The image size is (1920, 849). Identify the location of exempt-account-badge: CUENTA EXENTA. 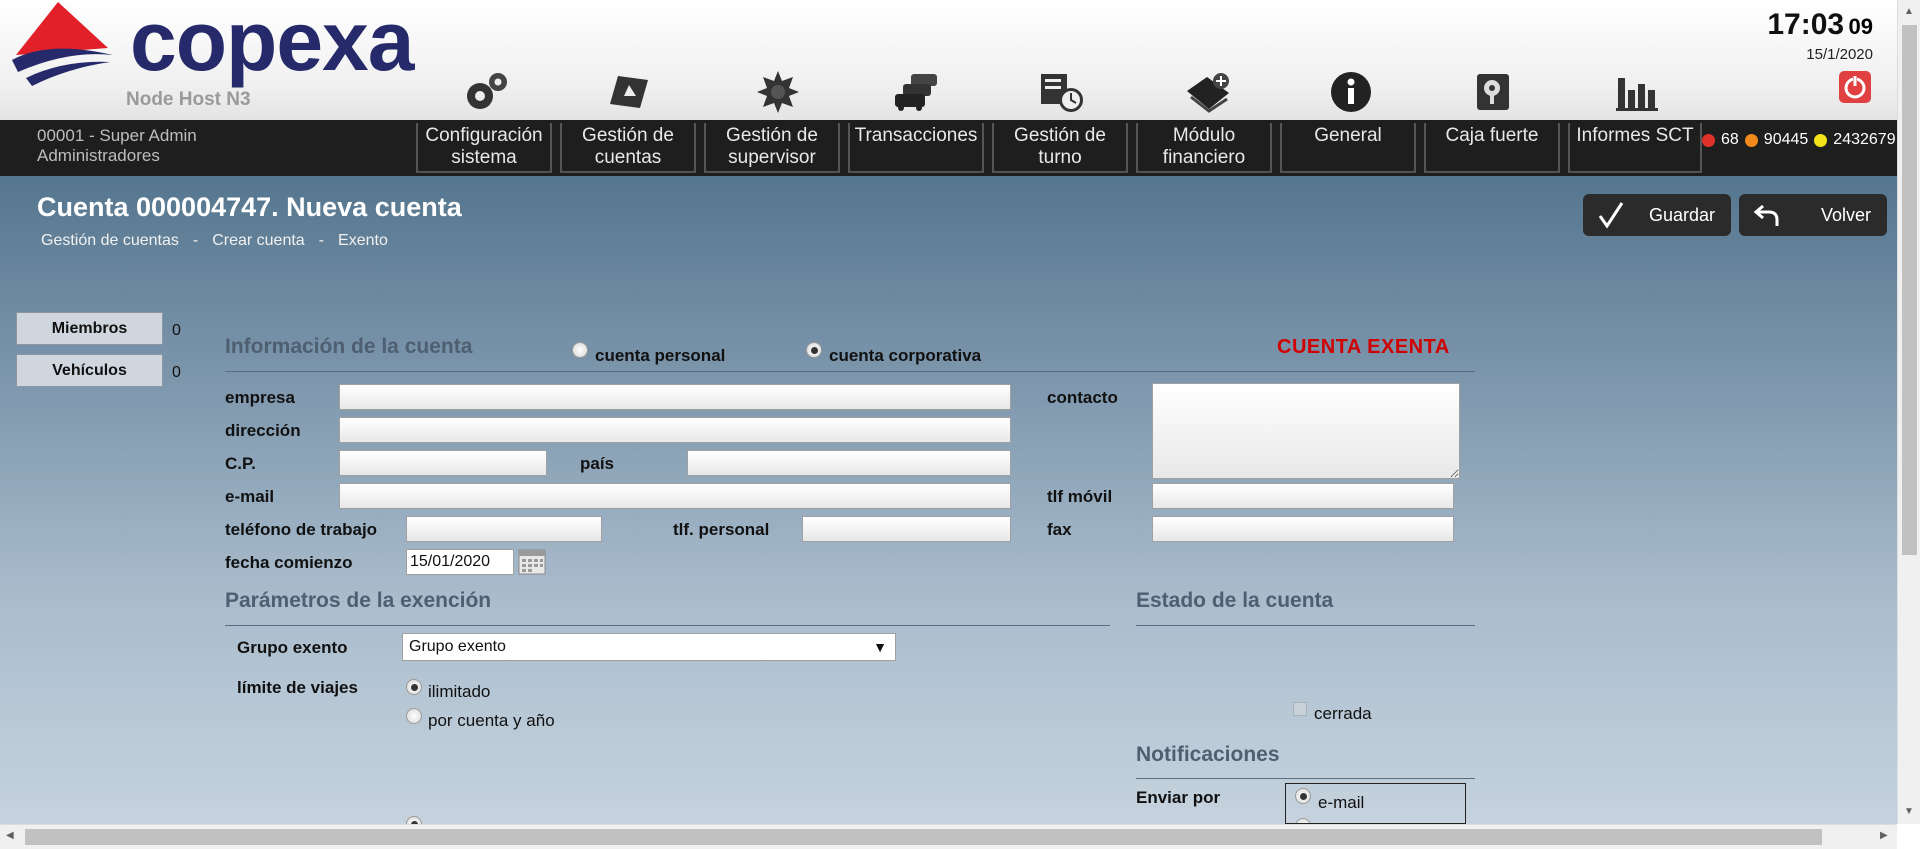
(1363, 347).